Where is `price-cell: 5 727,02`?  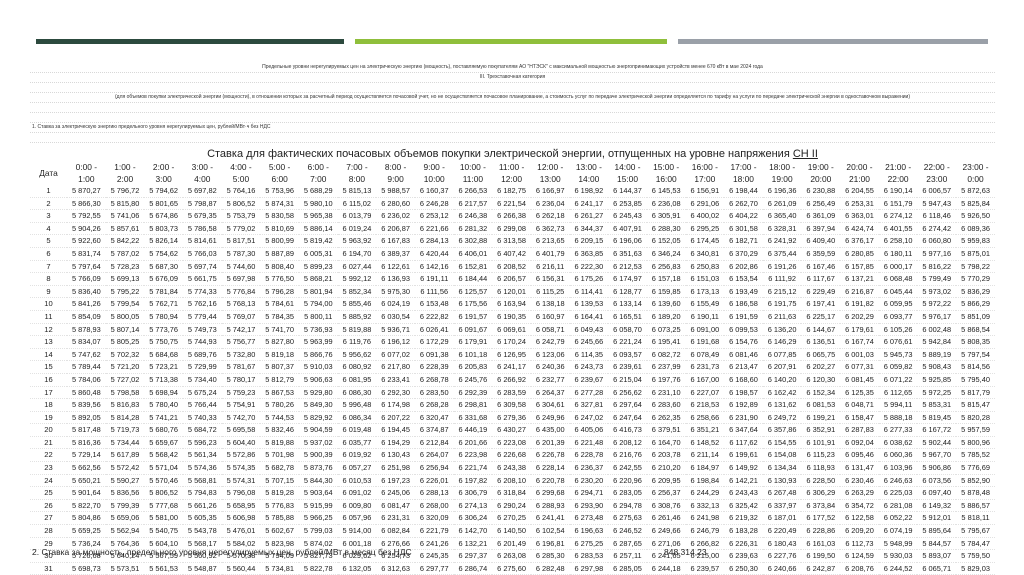
price-cell: 5 727,02 is located at coordinates (125, 380).